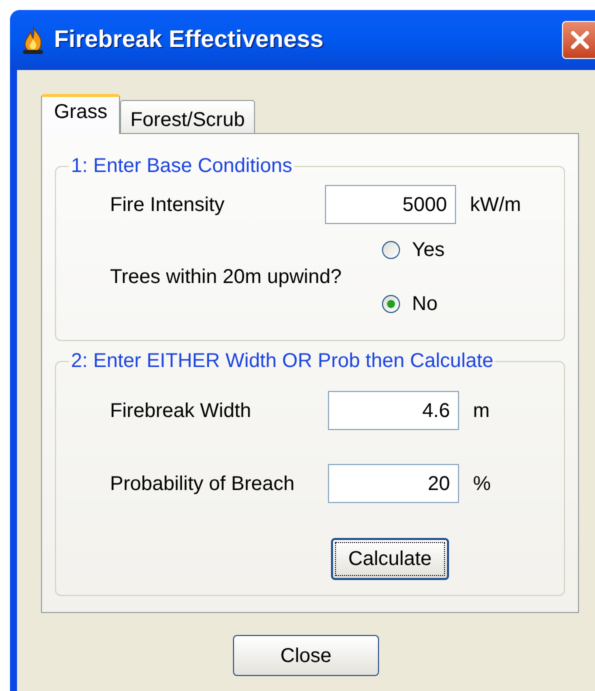 Image resolution: width=595 pixels, height=691 pixels. What do you see at coordinates (182, 166) in the screenshot?
I see `group-title: 1: Enter Base Conditions` at bounding box center [182, 166].